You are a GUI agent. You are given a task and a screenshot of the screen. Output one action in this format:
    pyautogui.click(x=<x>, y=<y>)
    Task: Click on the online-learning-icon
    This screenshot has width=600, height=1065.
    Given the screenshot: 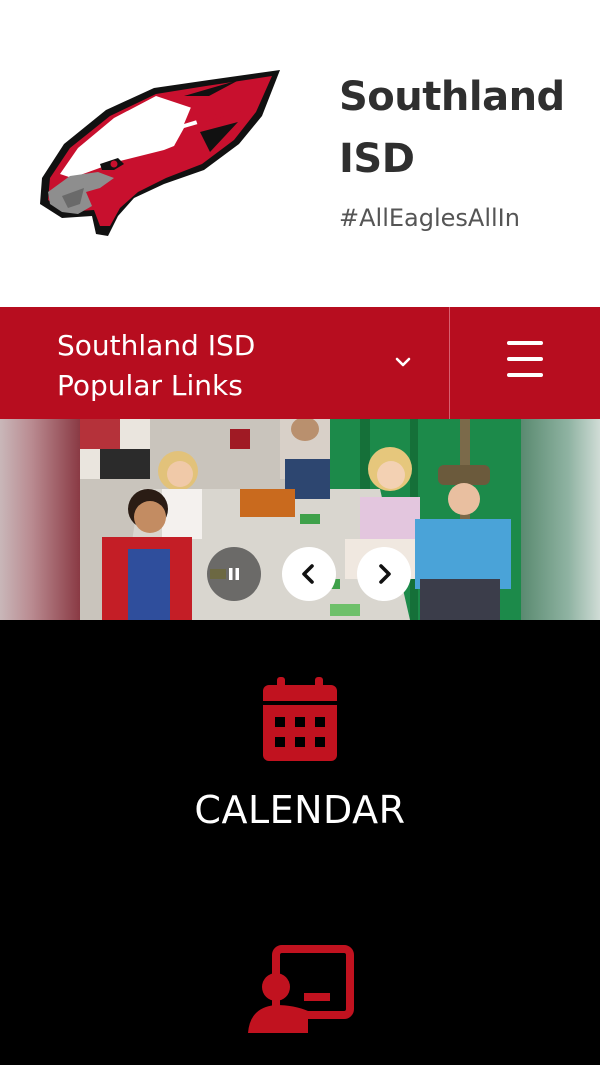 What is the action you would take?
    pyautogui.click(x=301, y=989)
    